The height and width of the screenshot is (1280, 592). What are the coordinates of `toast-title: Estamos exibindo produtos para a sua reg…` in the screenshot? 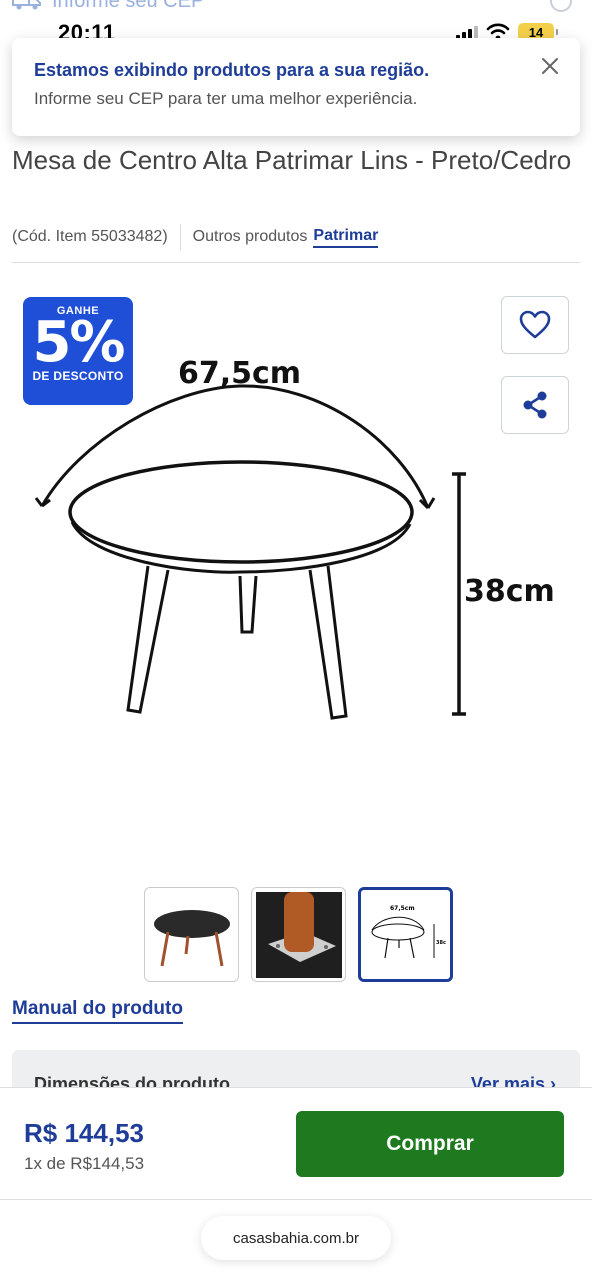 It's located at (232, 70).